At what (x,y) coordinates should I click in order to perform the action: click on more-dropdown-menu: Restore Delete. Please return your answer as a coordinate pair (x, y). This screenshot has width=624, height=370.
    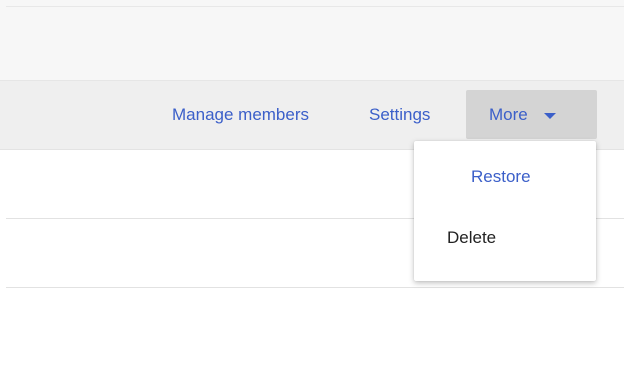
    Looking at the image, I should click on (505, 211).